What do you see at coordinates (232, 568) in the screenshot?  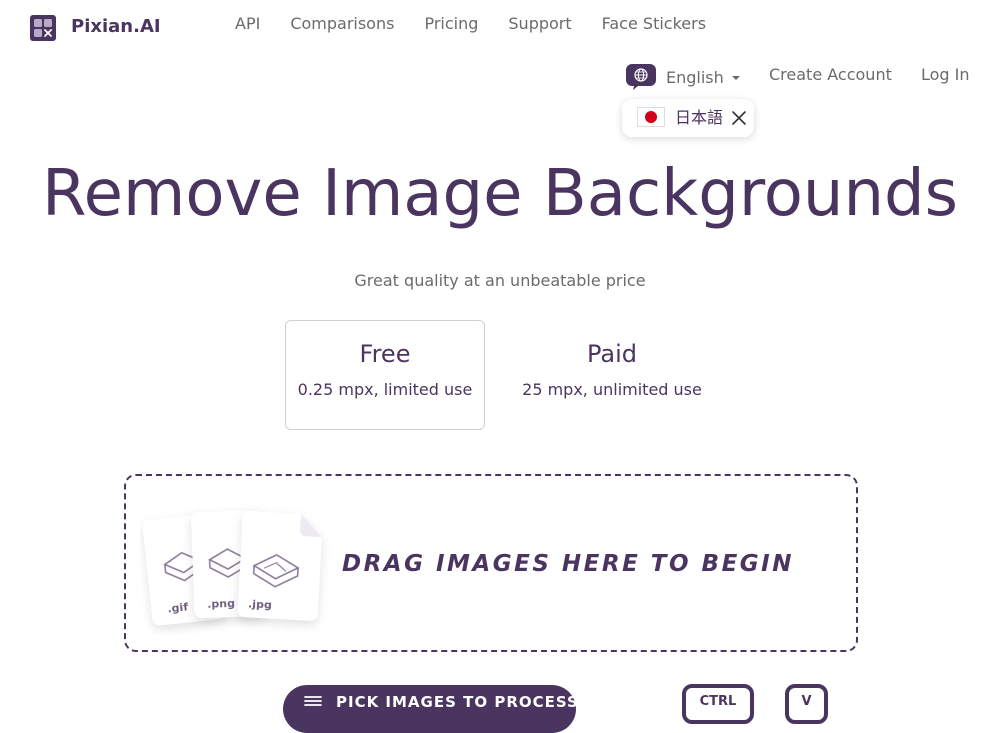 I see `file-stack-icon: .gif .png .jpg` at bounding box center [232, 568].